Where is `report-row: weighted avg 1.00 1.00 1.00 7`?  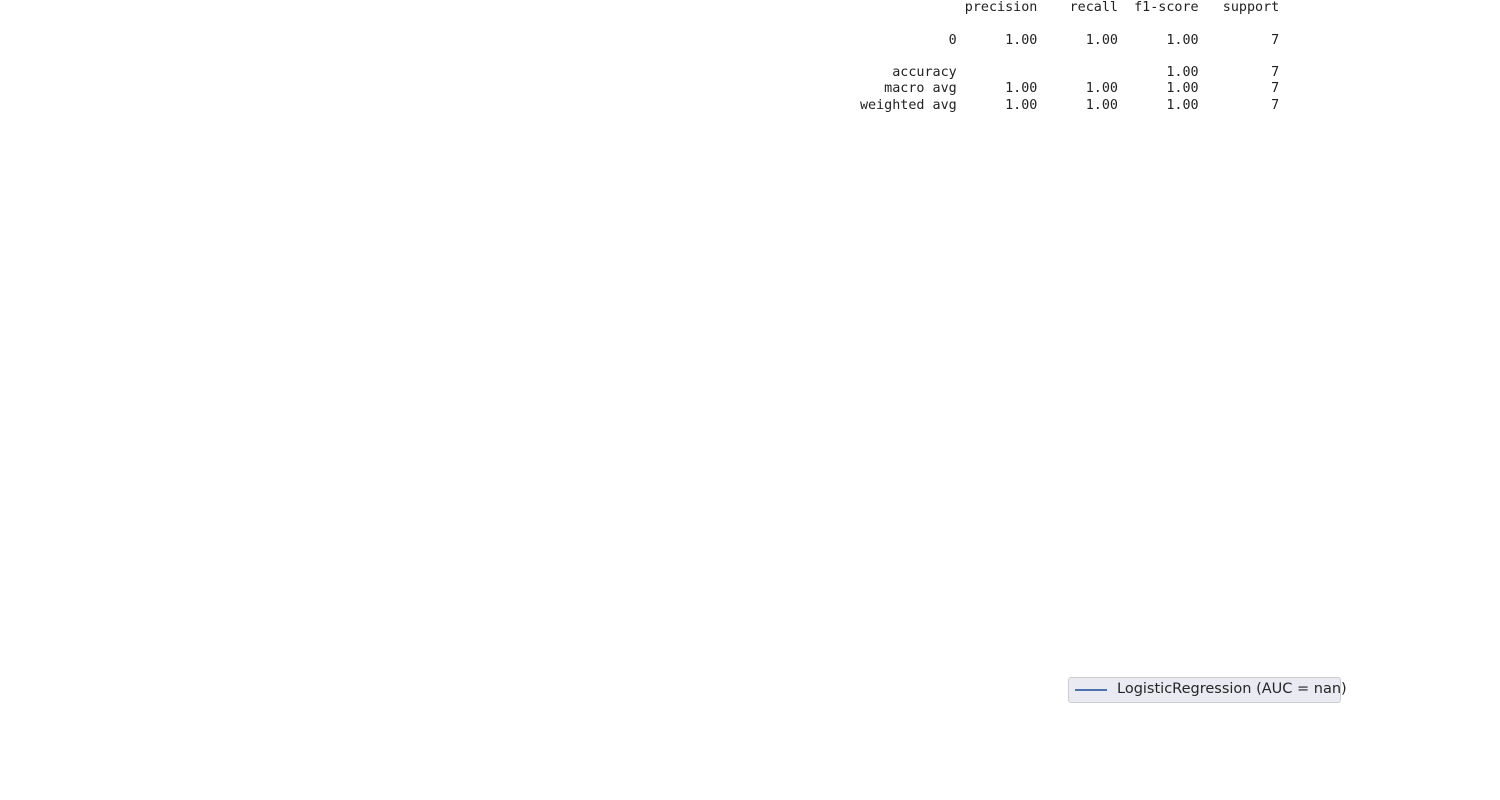
report-row: weighted avg 1.00 1.00 1.00 7 is located at coordinates (1069, 105).